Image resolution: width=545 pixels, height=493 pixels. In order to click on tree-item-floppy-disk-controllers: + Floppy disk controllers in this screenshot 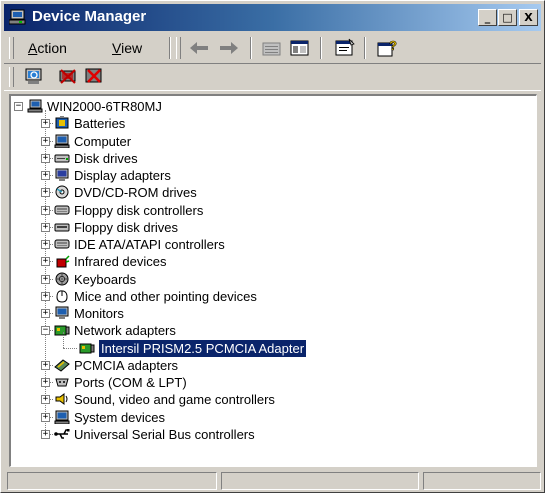, I will do `click(271, 210)`.